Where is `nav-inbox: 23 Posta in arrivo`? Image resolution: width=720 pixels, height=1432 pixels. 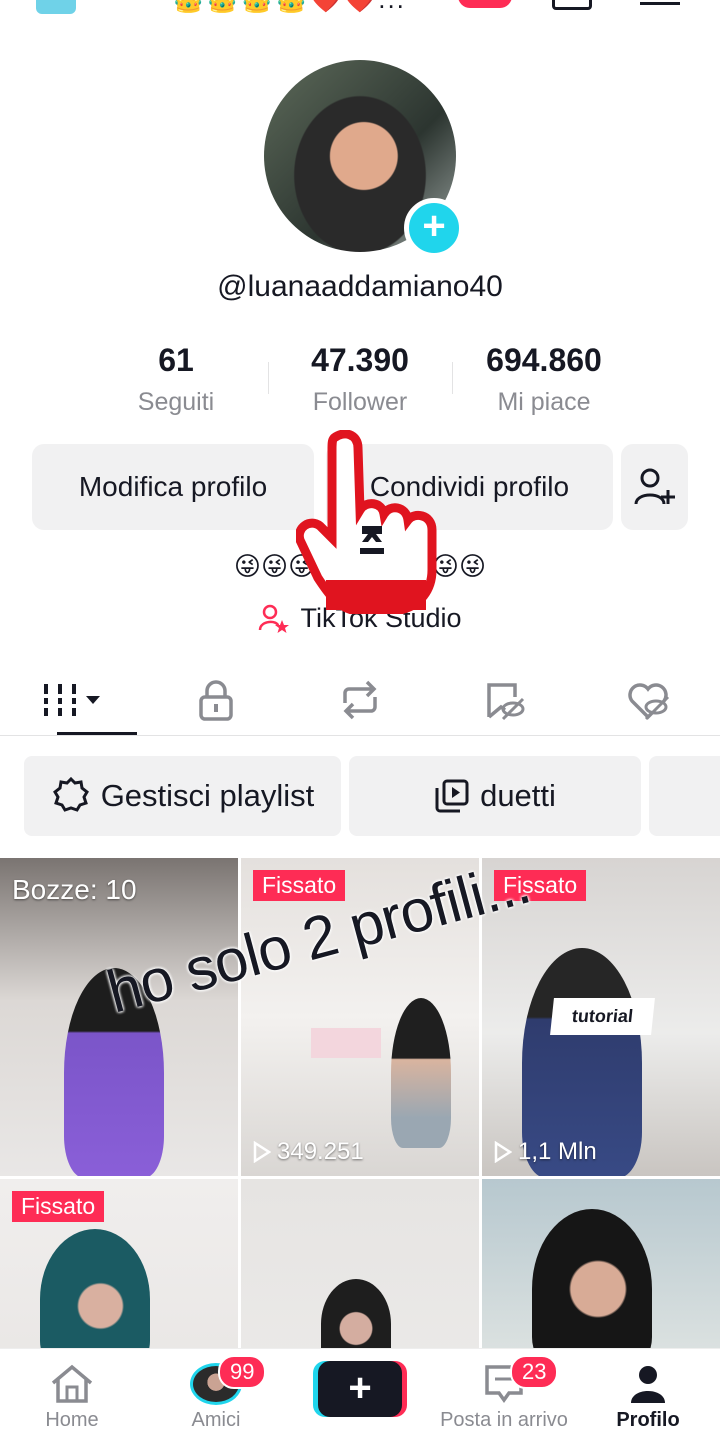
nav-inbox: 23 Posta in arrivo is located at coordinates (504, 1390).